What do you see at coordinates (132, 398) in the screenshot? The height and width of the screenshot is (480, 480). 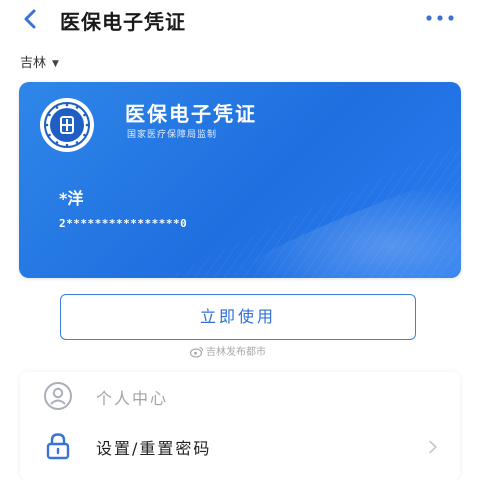 I see `menu-item-label: 个人中心` at bounding box center [132, 398].